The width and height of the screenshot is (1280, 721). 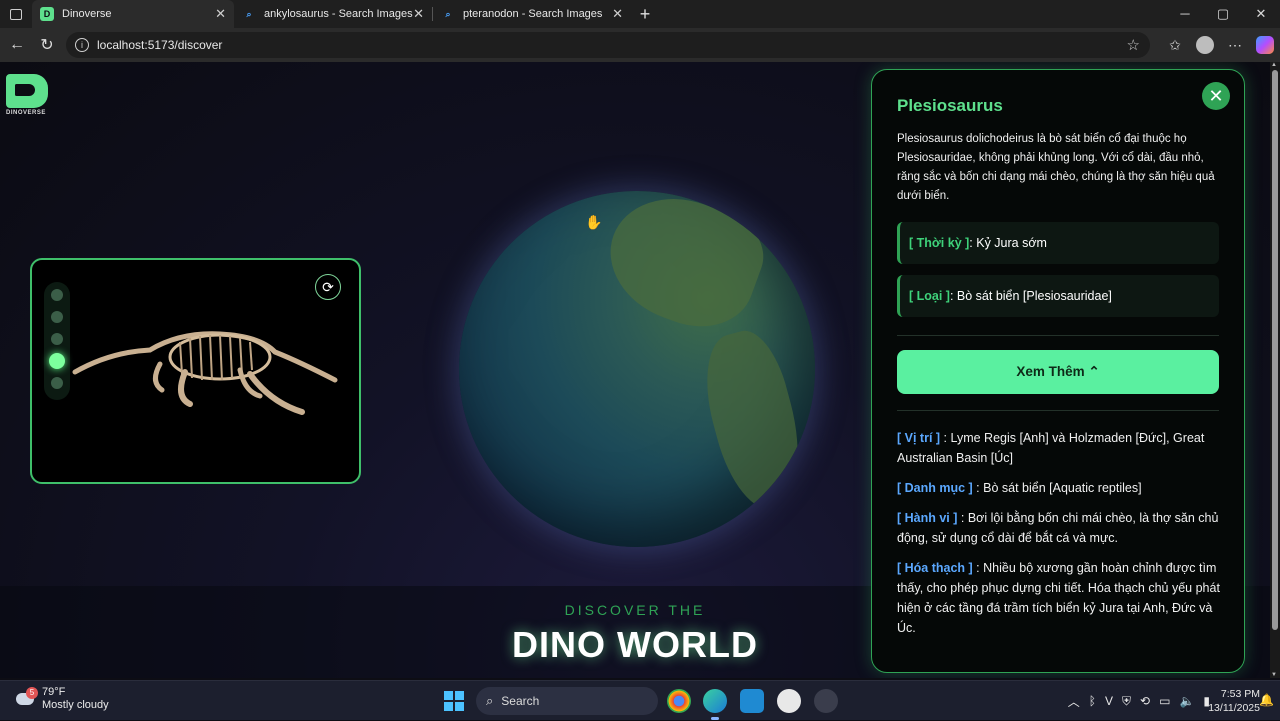 I want to click on tab-title: Dinoverse, so click(x=87, y=14).